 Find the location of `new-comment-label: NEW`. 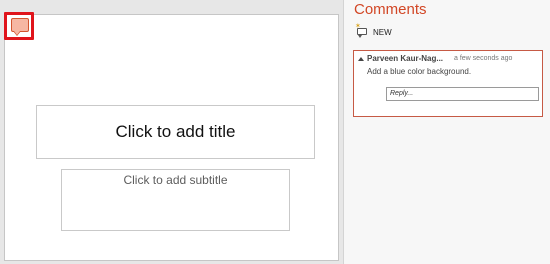

new-comment-label: NEW is located at coordinates (382, 32).